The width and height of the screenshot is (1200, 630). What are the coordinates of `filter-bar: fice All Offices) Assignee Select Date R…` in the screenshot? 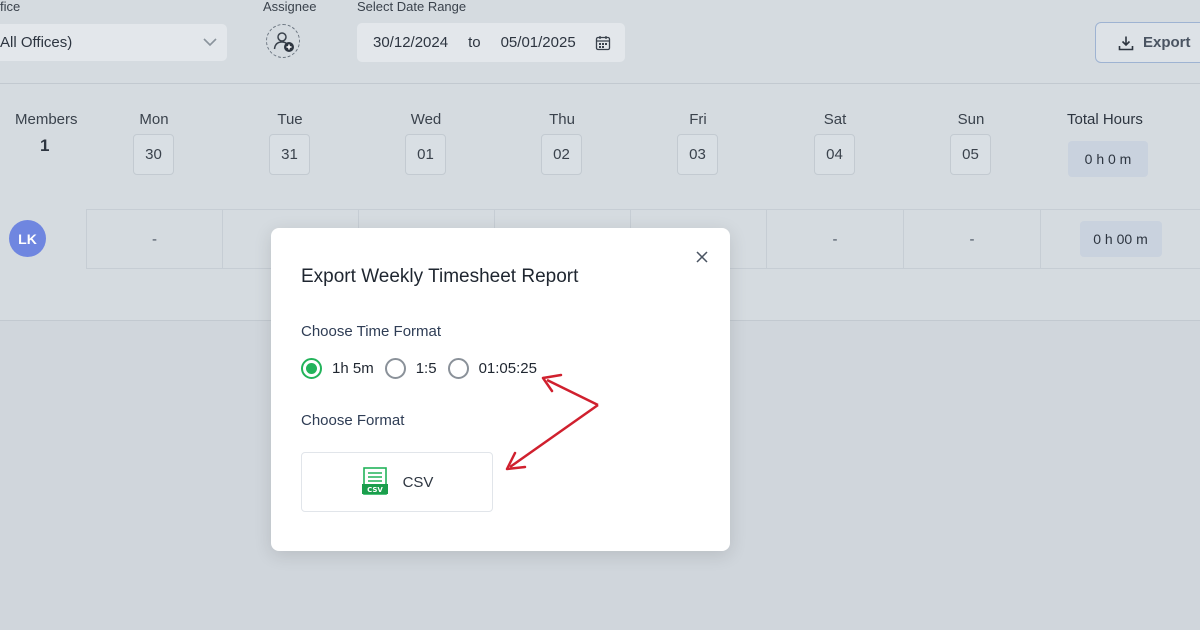 It's located at (600, 42).